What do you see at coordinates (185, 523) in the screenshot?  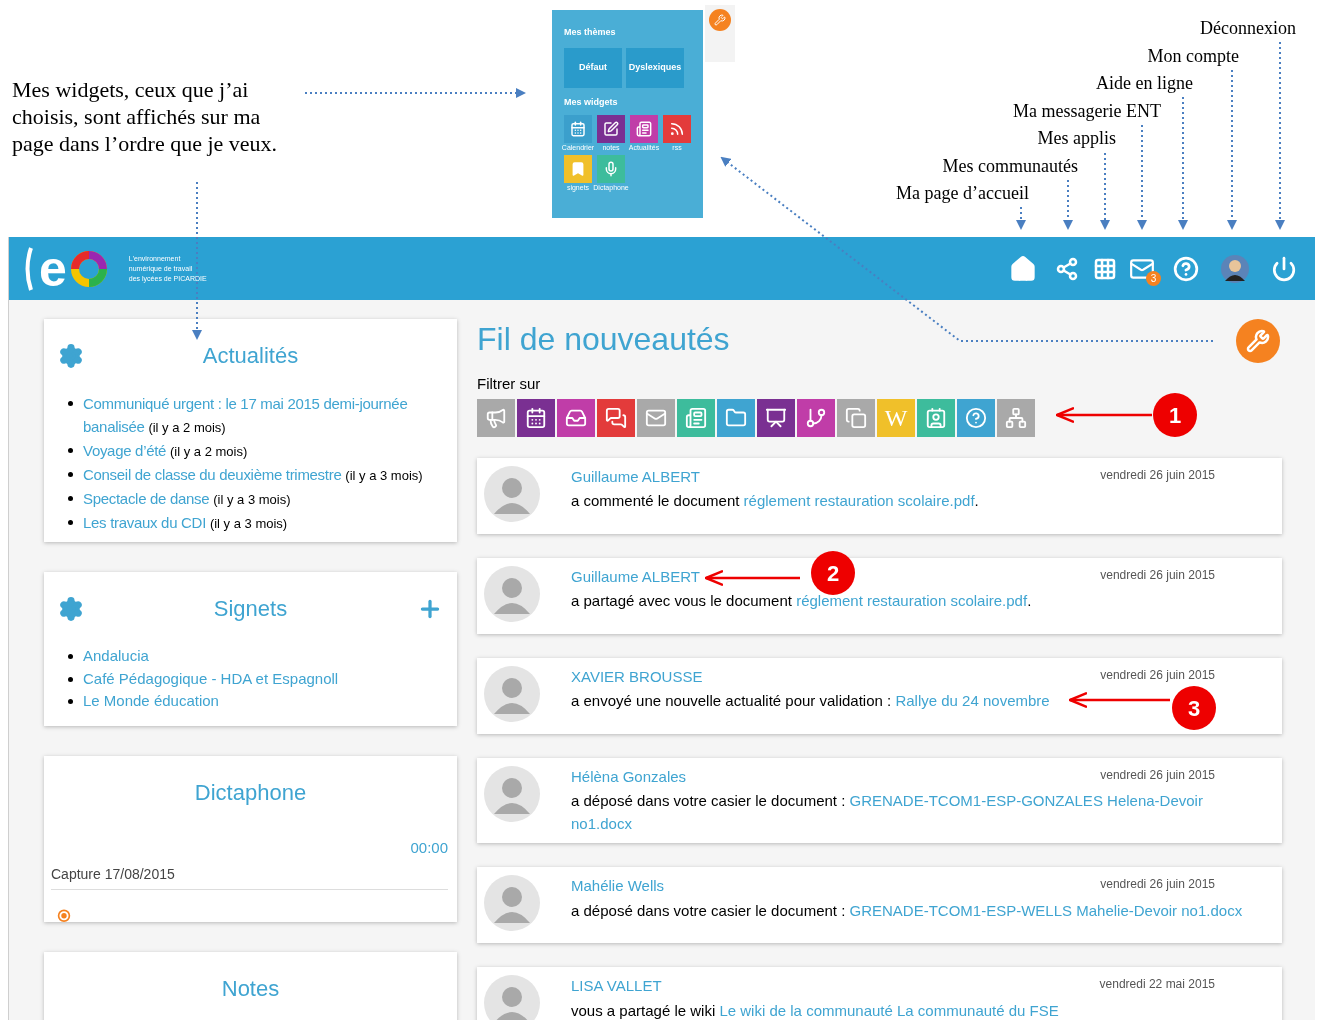 I see `news-item: Les travaux du CDI (il y a 3 mois)` at bounding box center [185, 523].